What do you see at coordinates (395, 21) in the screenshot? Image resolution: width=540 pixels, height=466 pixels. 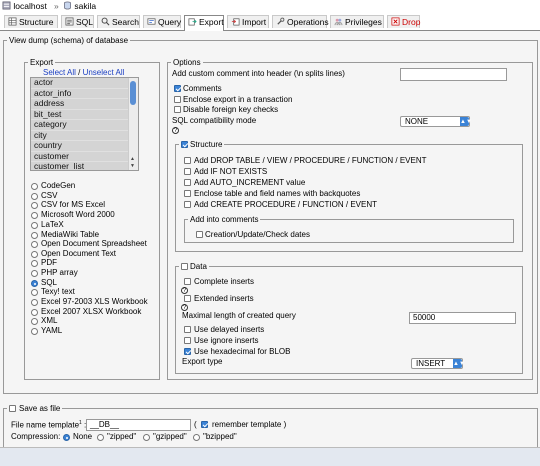 I see `drop-icon` at bounding box center [395, 21].